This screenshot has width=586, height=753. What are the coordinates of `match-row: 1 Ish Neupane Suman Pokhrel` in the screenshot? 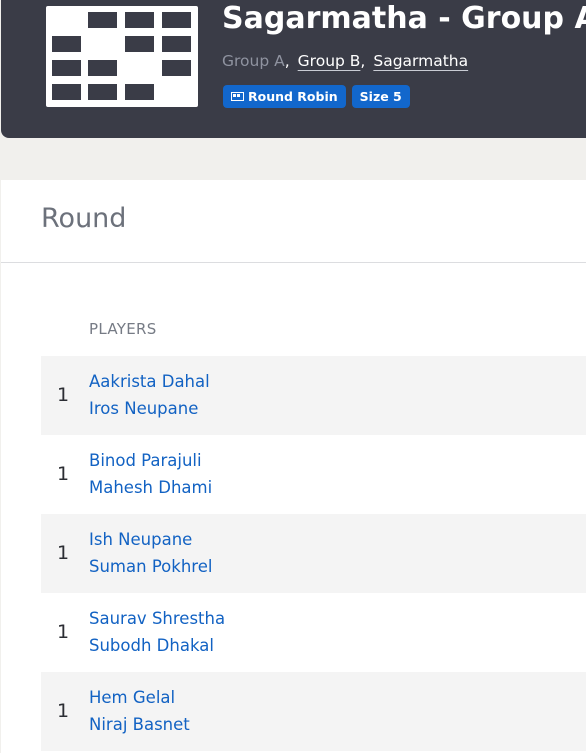 It's located at (313, 553).